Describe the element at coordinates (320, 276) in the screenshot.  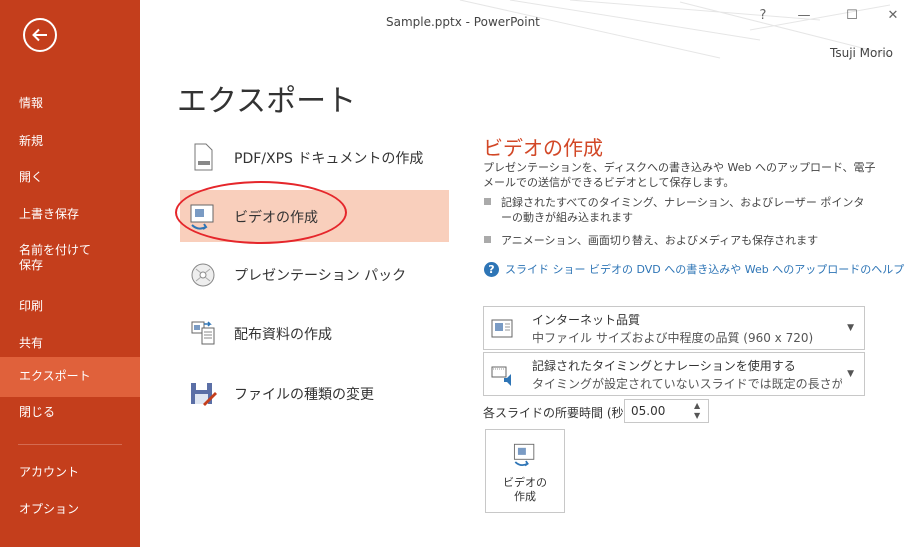
I see `option-label: プレゼンテーション パック` at that location.